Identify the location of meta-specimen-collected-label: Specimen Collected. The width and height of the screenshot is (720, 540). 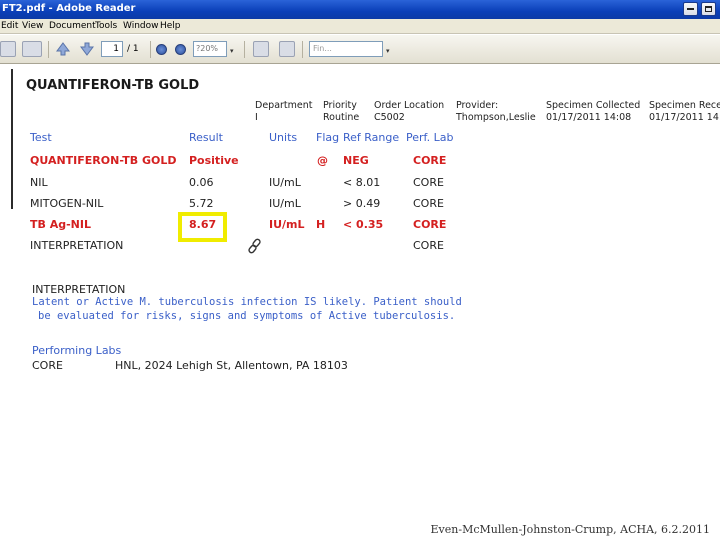
(593, 105).